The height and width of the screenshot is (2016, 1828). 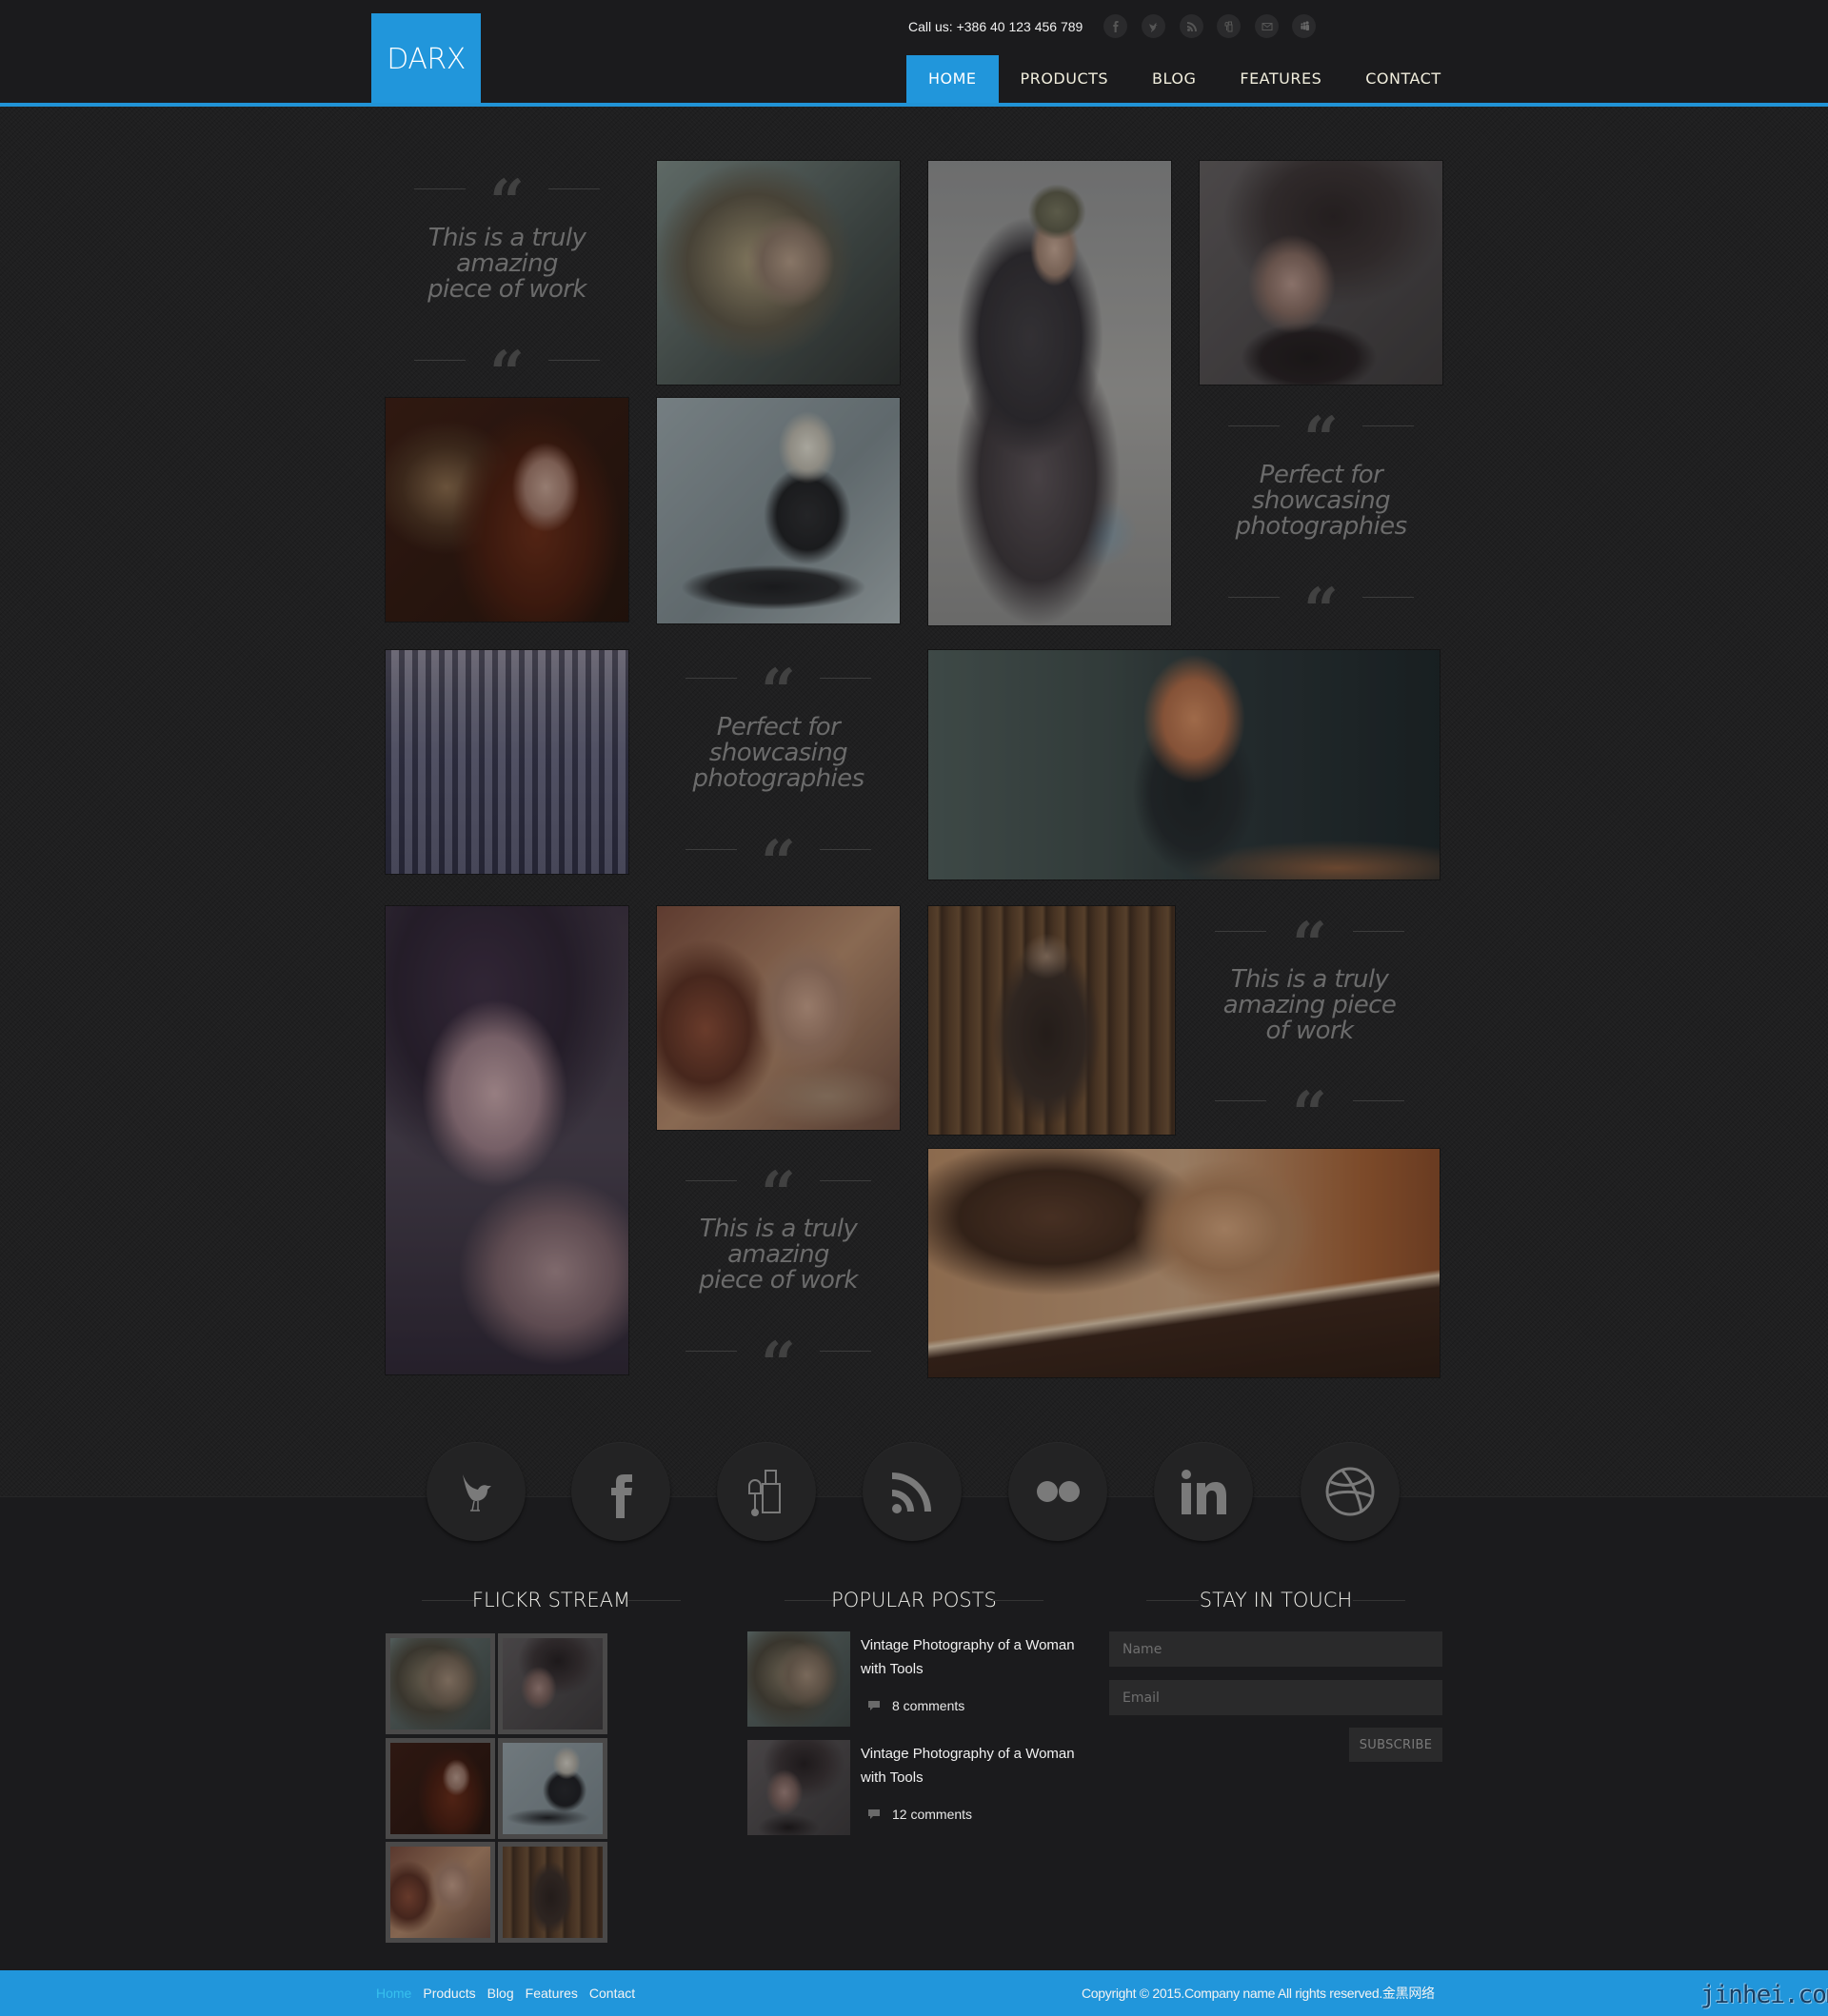 I want to click on flickr-link, so click(x=1057, y=1492).